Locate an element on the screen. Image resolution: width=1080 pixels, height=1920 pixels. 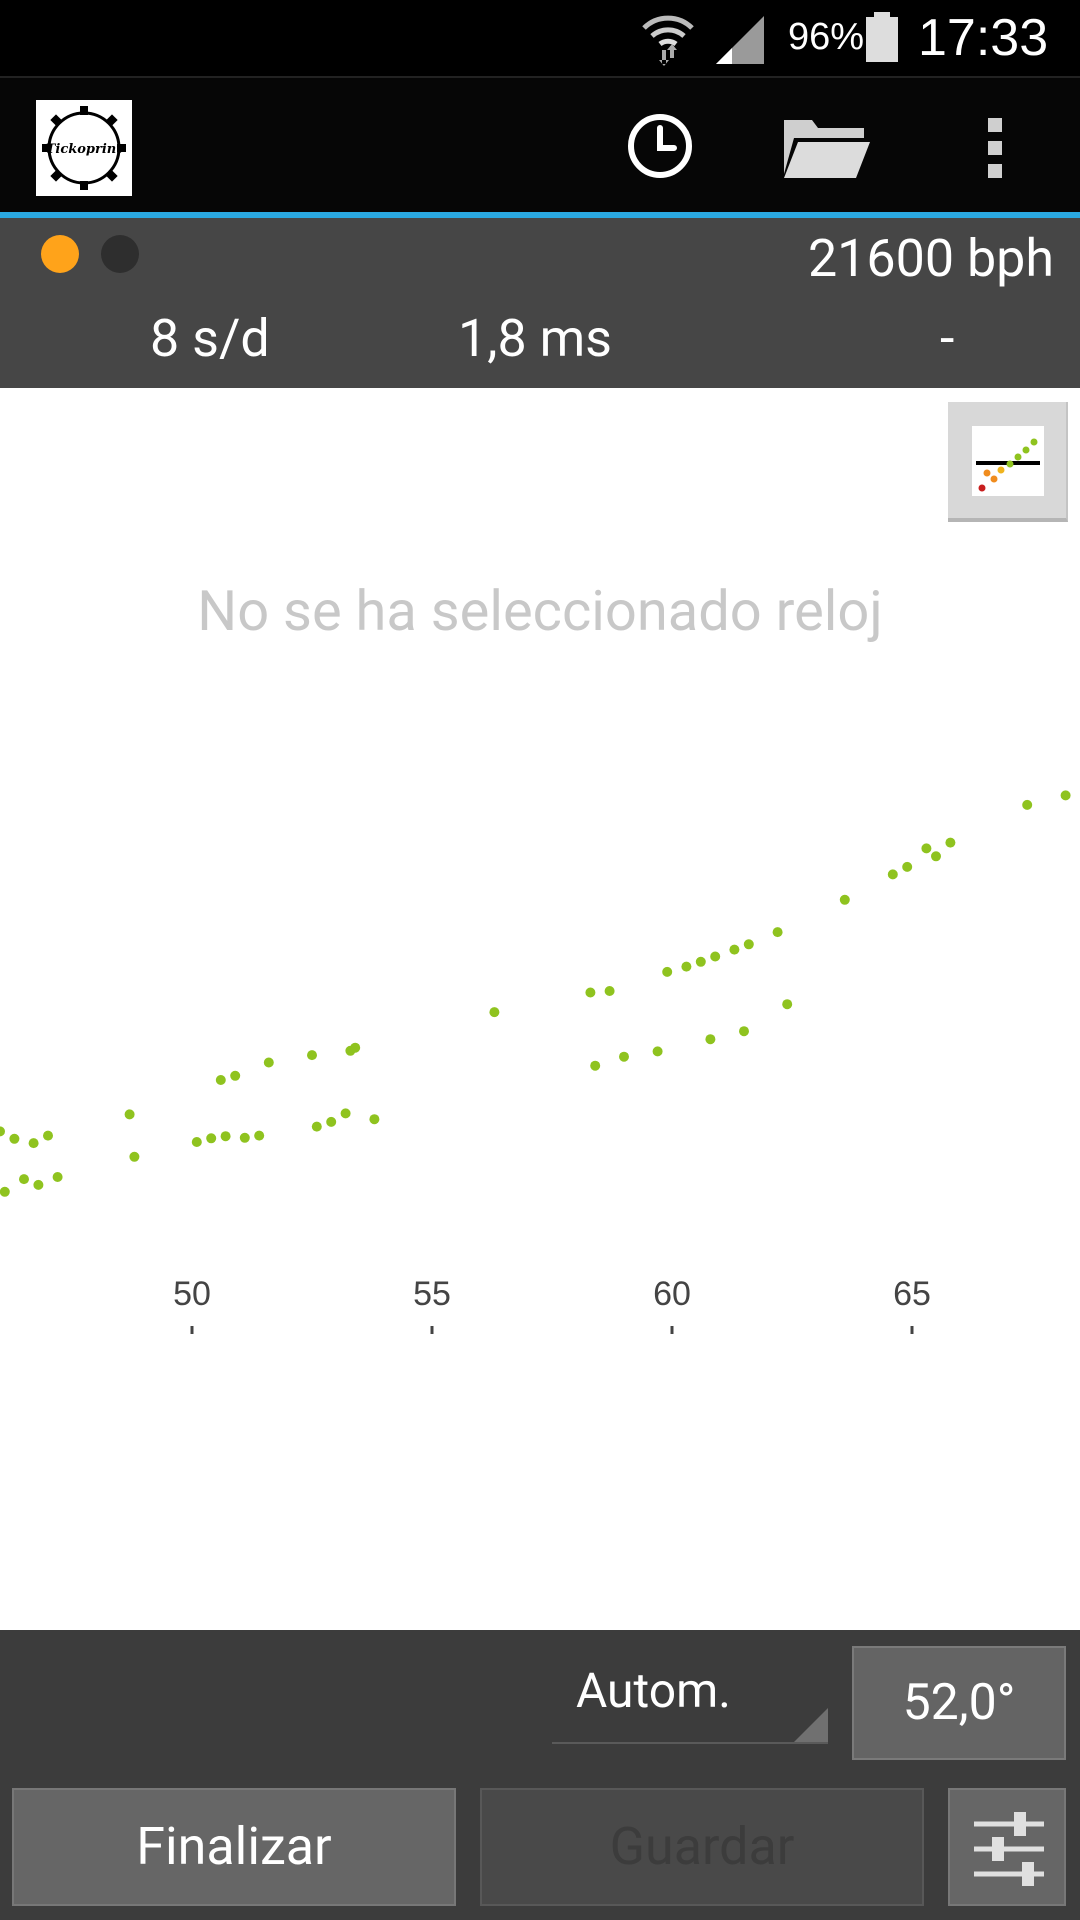
lift-angle-field: 52,0° is located at coordinates (959, 1703).